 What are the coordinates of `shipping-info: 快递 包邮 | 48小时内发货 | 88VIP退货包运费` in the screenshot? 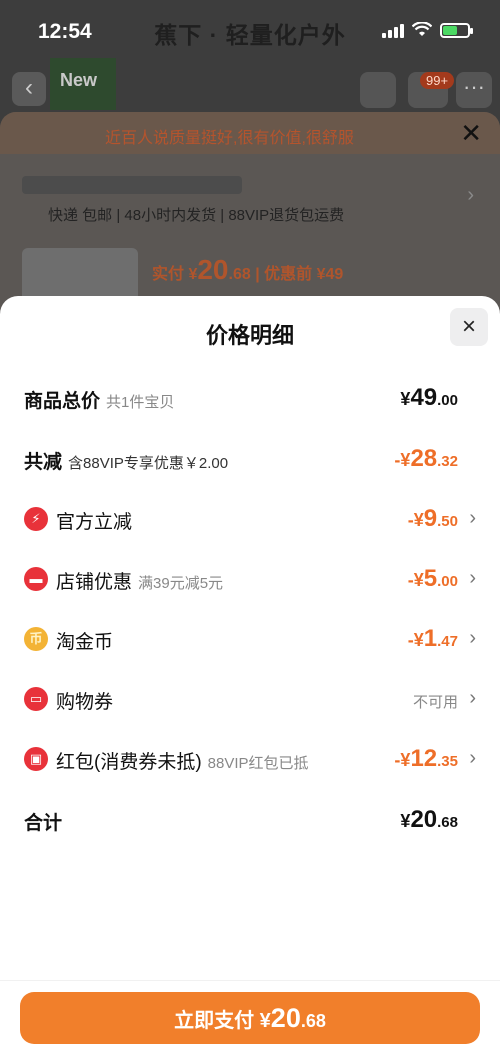 It's located at (196, 215).